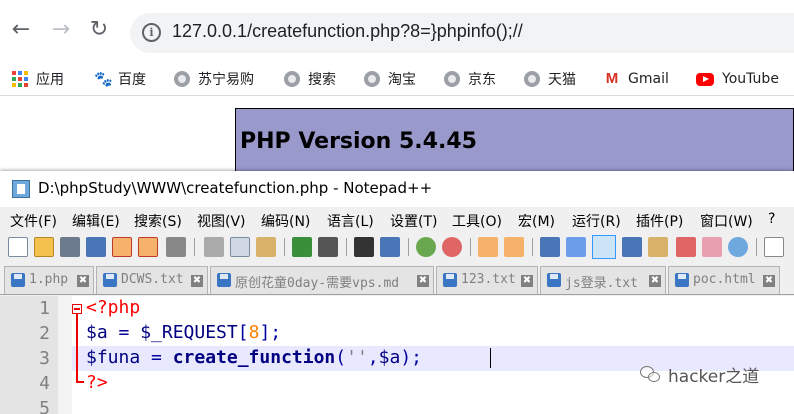  Describe the element at coordinates (120, 79) in the screenshot. I see `bookmark-baidu: 🐾 百度` at that location.